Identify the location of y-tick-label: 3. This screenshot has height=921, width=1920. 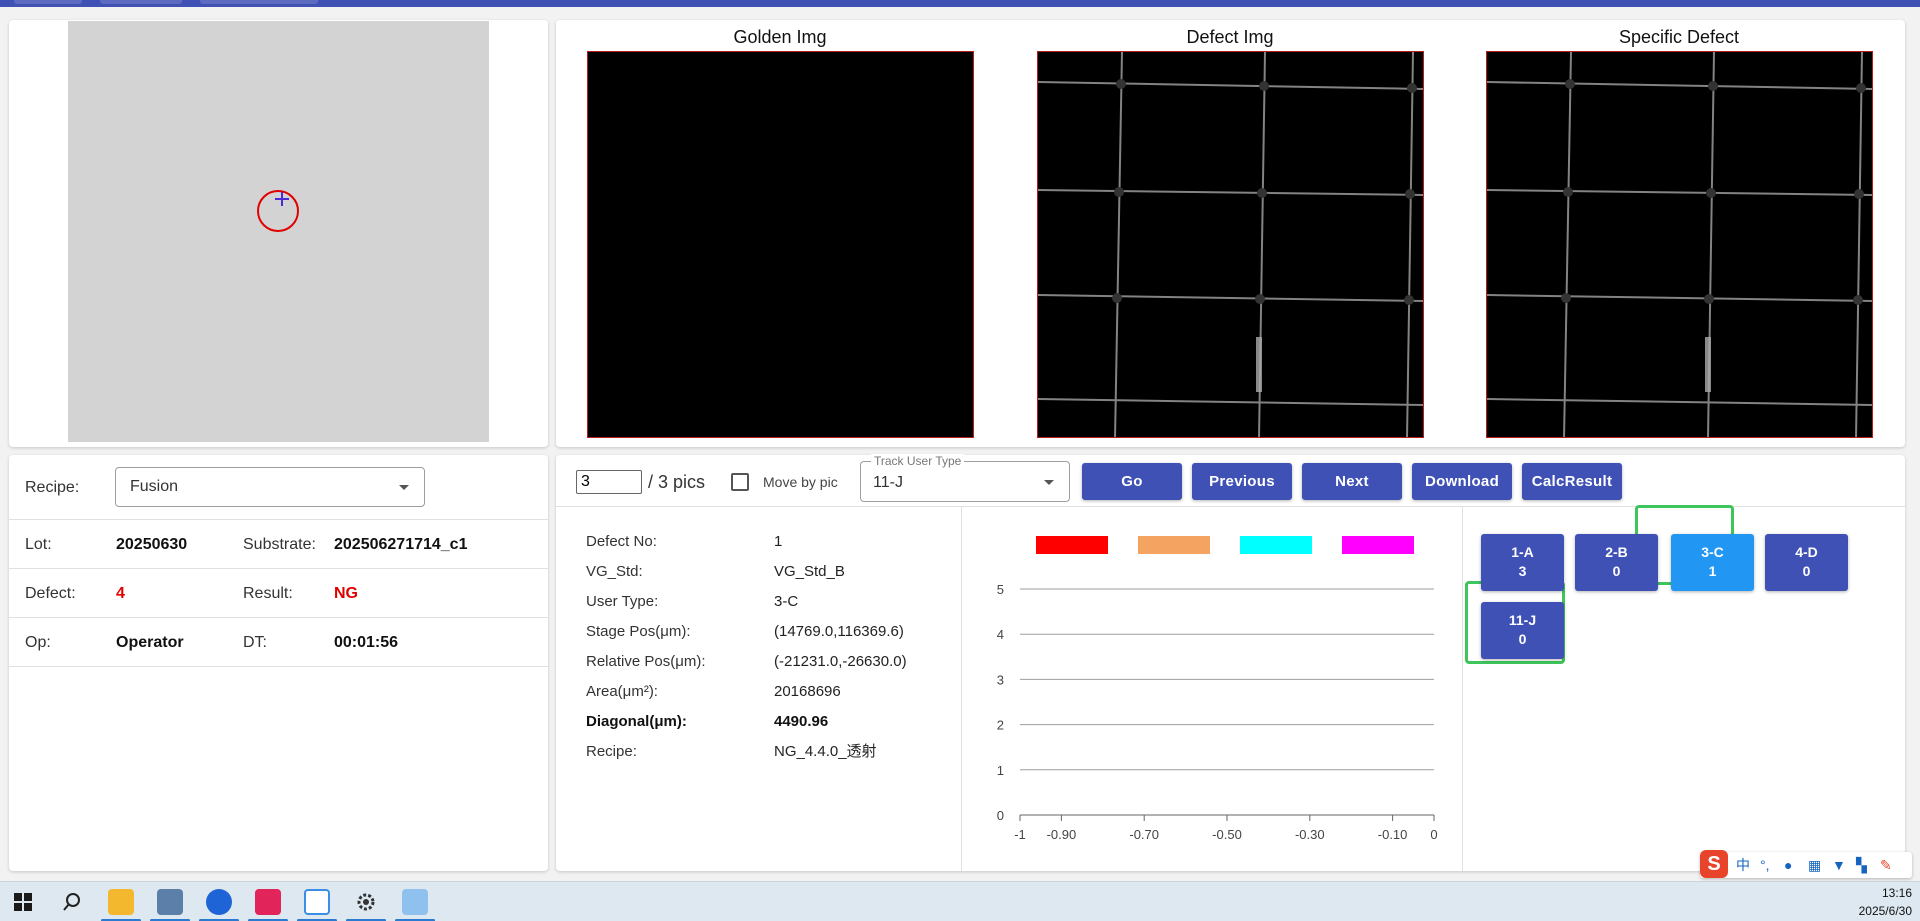
(1000, 679).